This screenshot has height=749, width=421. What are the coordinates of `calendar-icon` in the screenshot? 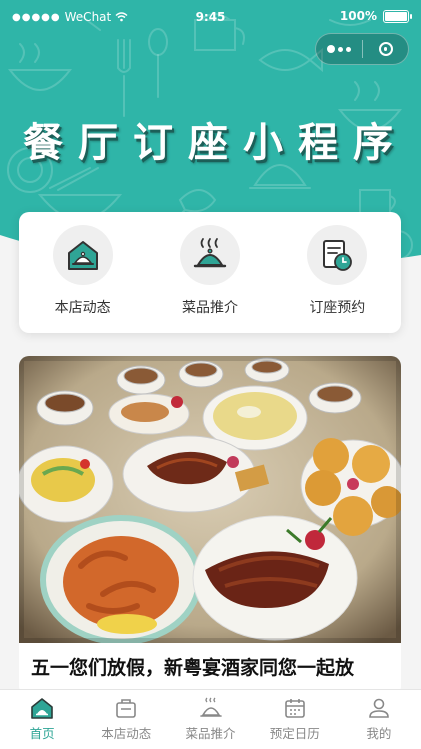 It's located at (294, 708).